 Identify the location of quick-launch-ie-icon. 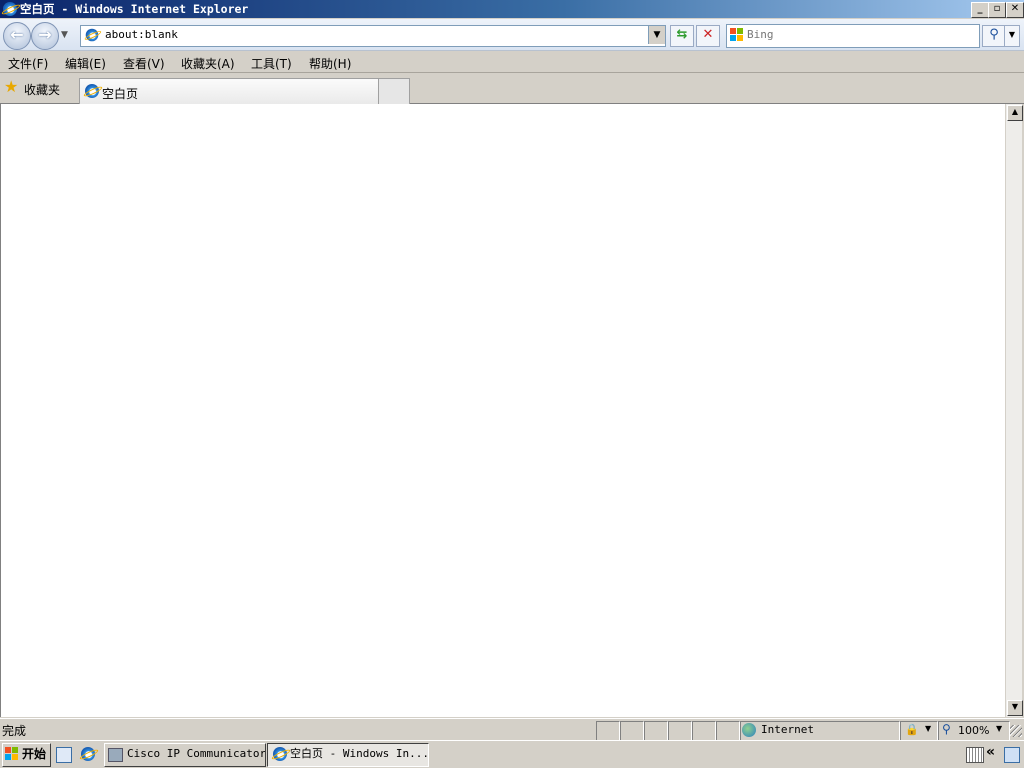
(88, 754).